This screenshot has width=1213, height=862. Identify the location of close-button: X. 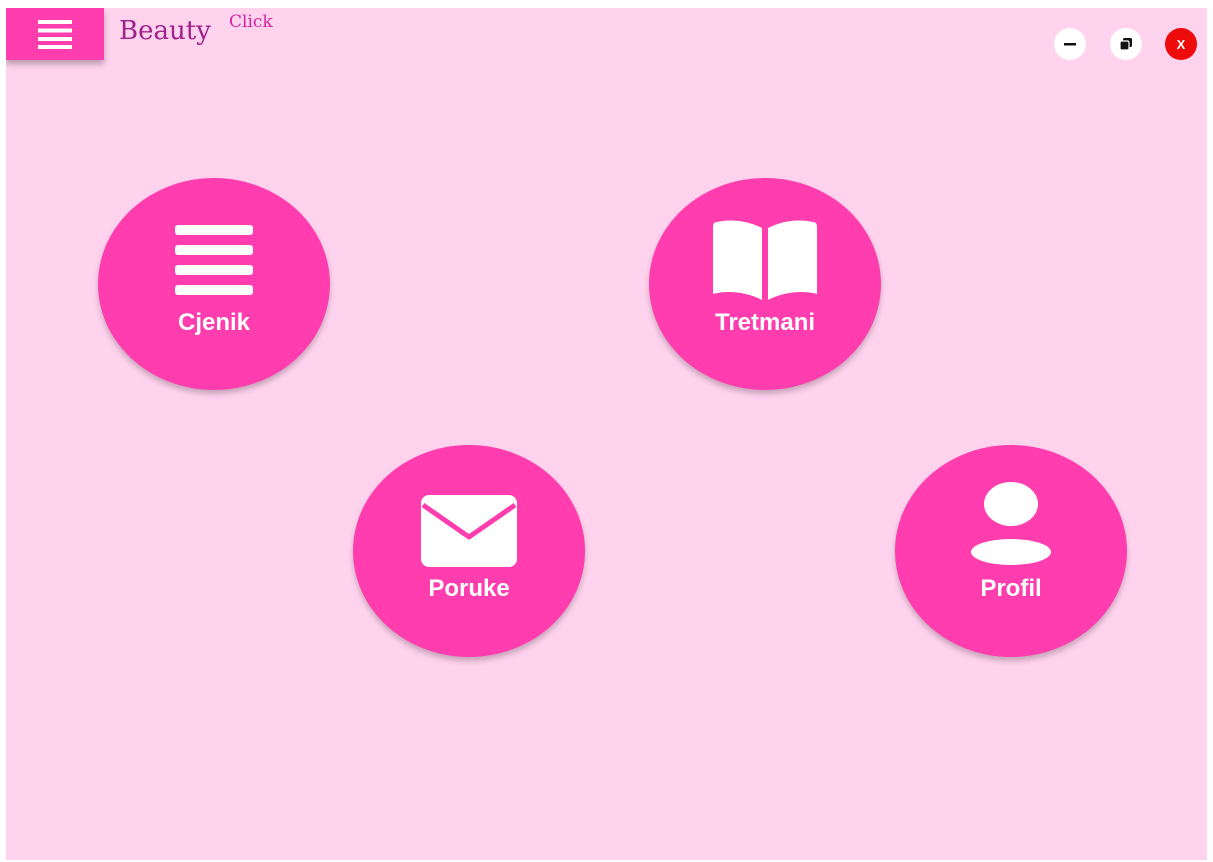
(1181, 44).